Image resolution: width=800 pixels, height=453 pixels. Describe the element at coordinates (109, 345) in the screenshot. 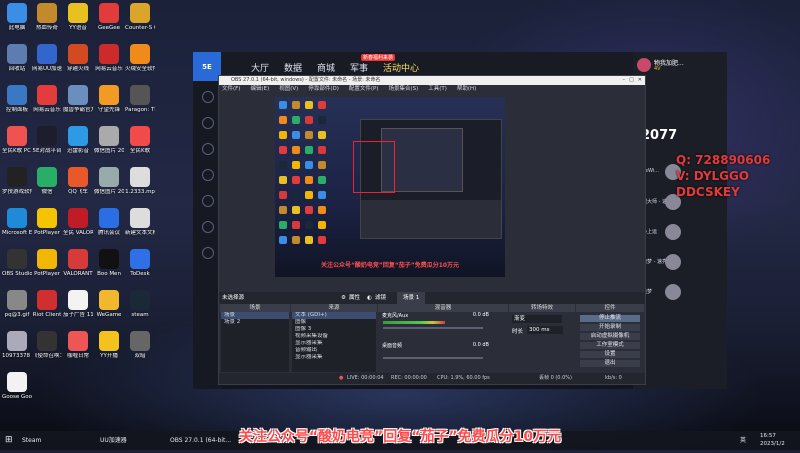

I see `desktop-icon: YY开播` at that location.